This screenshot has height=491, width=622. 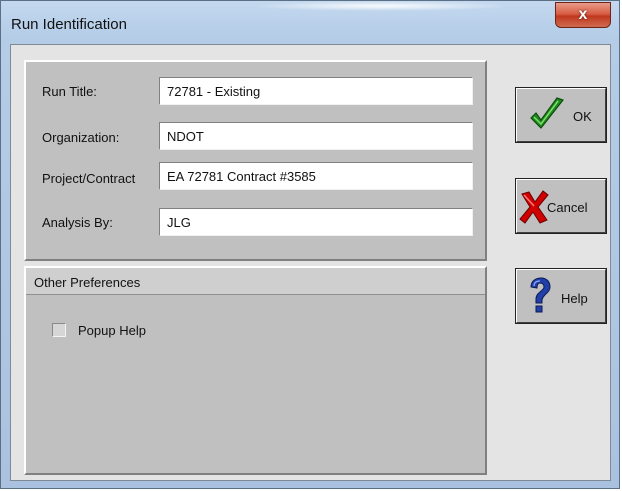 I want to click on window-title: Run Identification, so click(x=69, y=24).